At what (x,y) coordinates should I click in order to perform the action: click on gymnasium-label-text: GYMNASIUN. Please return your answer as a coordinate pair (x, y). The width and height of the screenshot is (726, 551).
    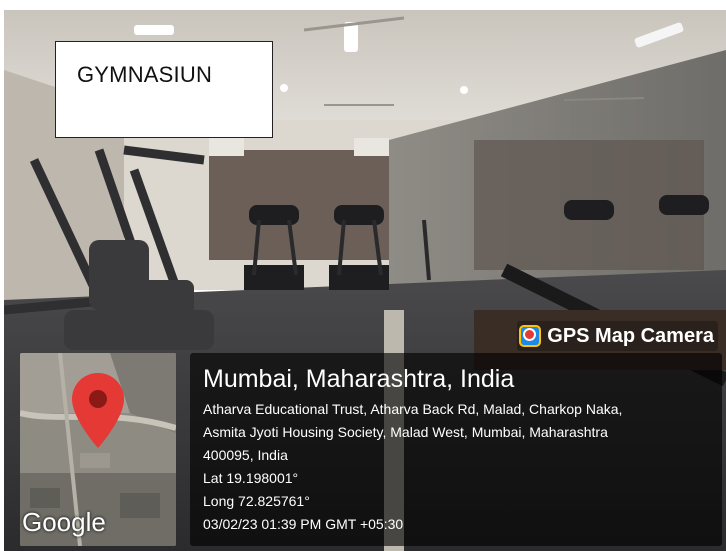
    Looking at the image, I should click on (145, 74).